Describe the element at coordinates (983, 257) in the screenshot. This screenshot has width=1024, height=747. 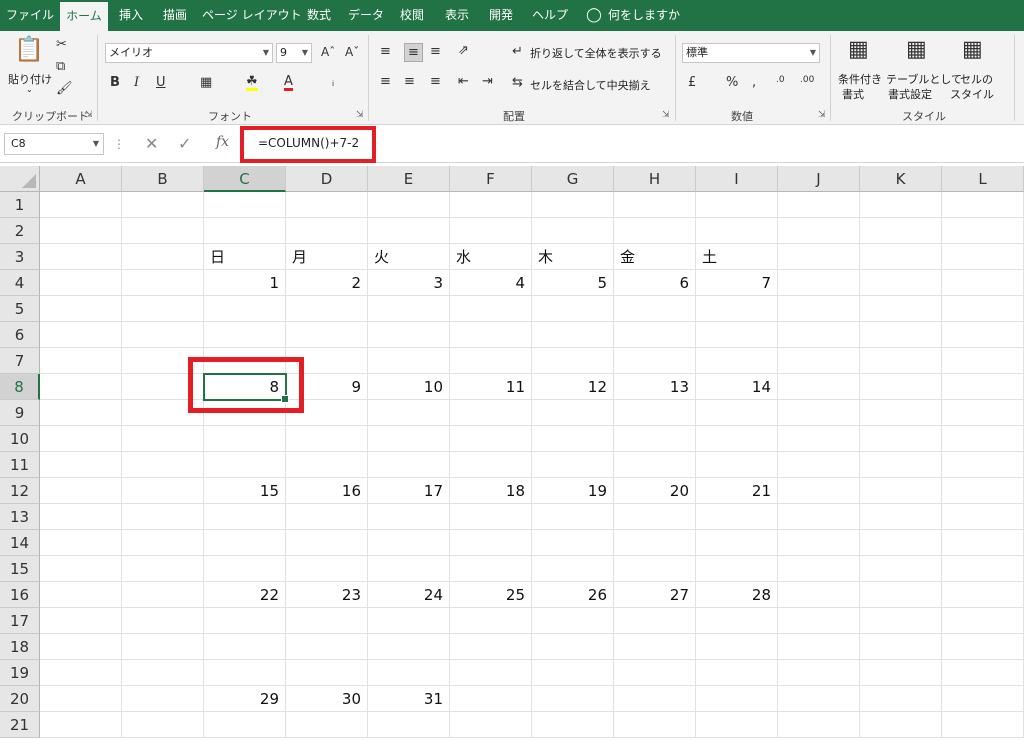
I see `cell-l3` at that location.